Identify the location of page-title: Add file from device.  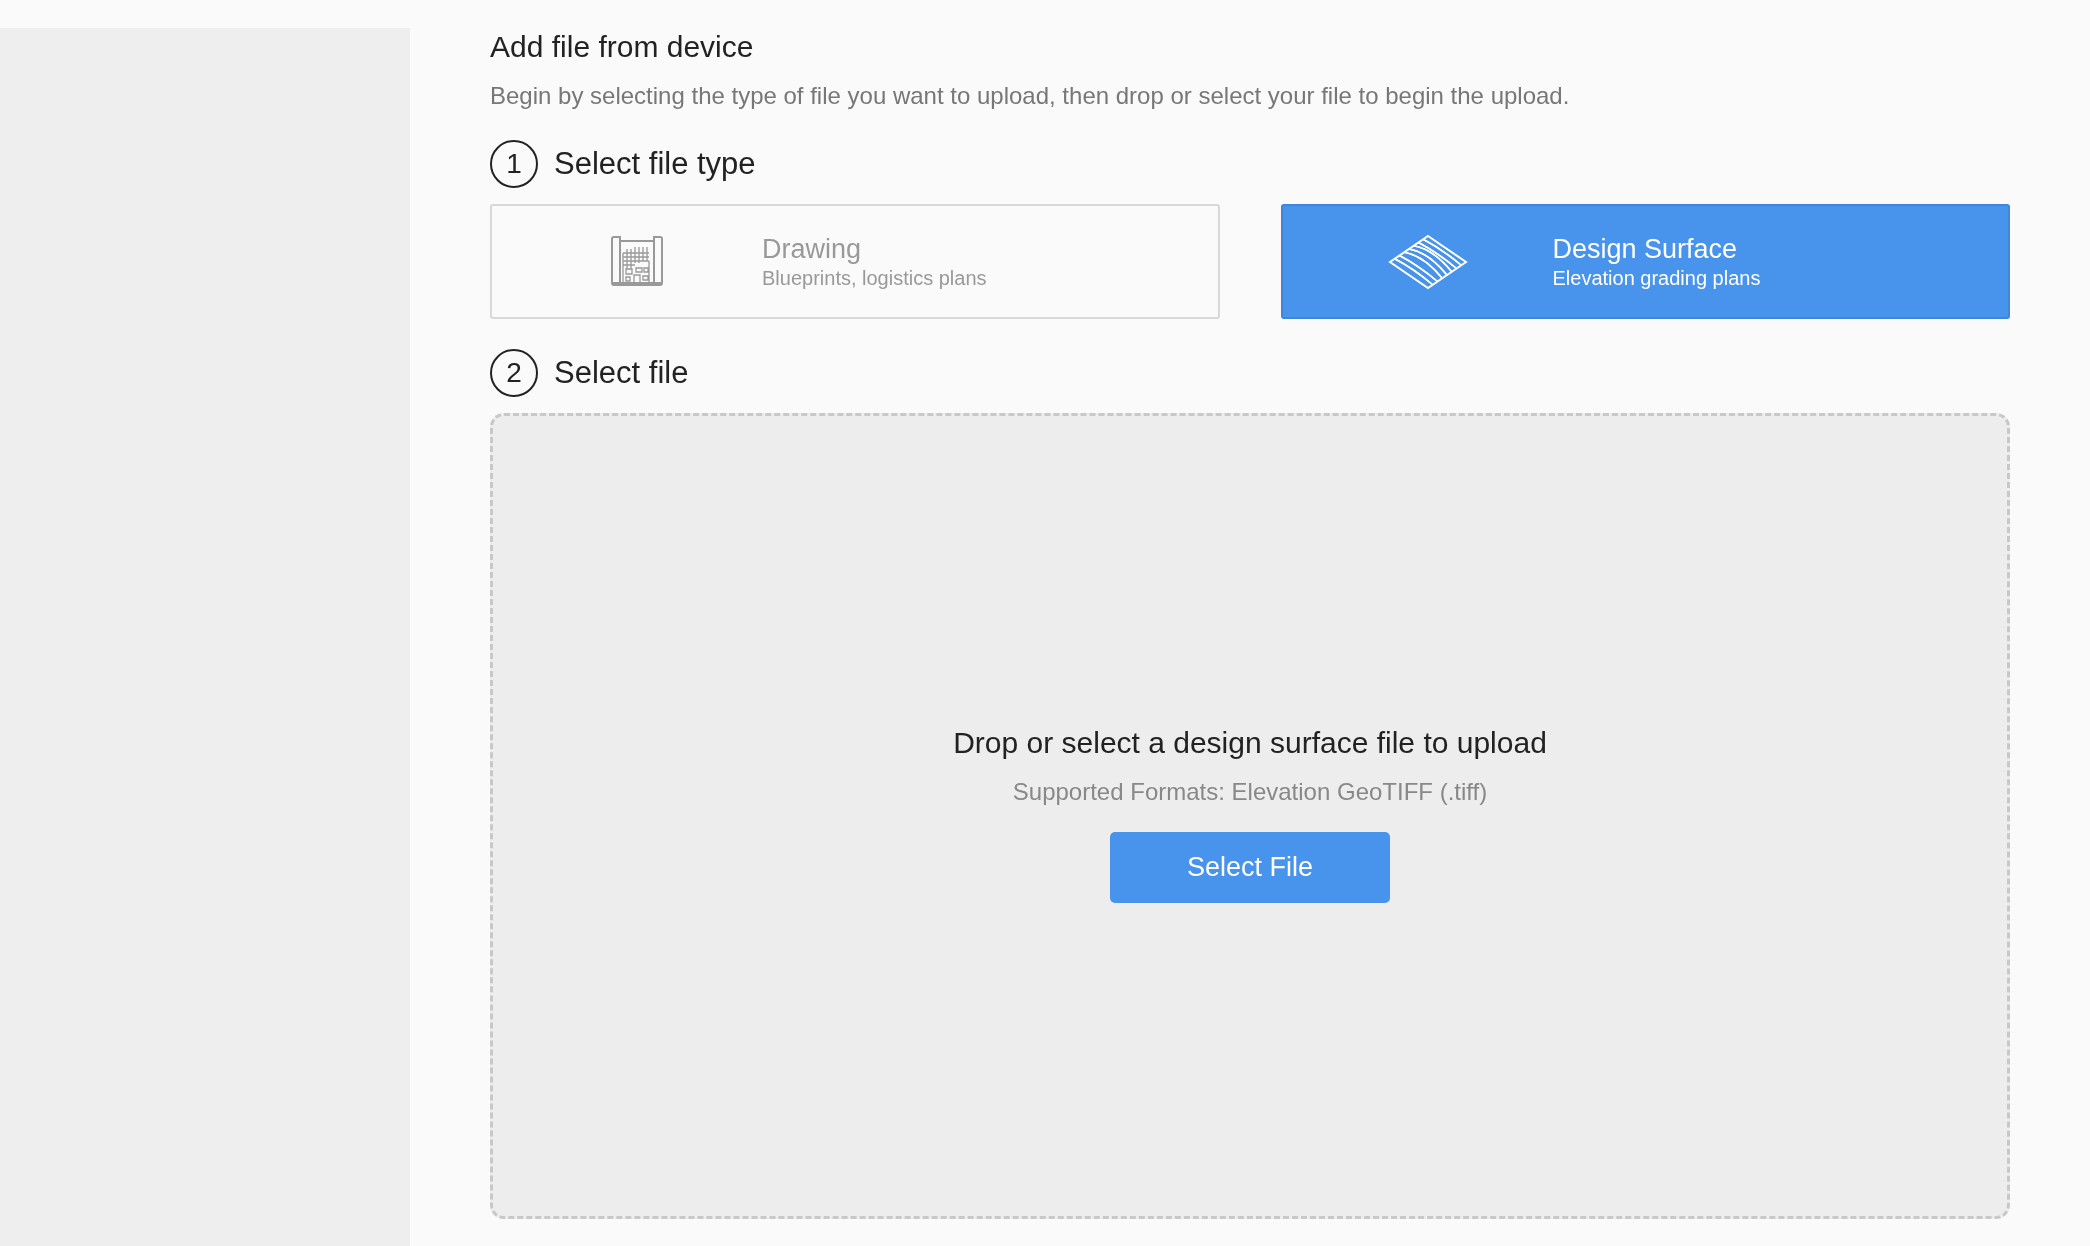
(622, 47).